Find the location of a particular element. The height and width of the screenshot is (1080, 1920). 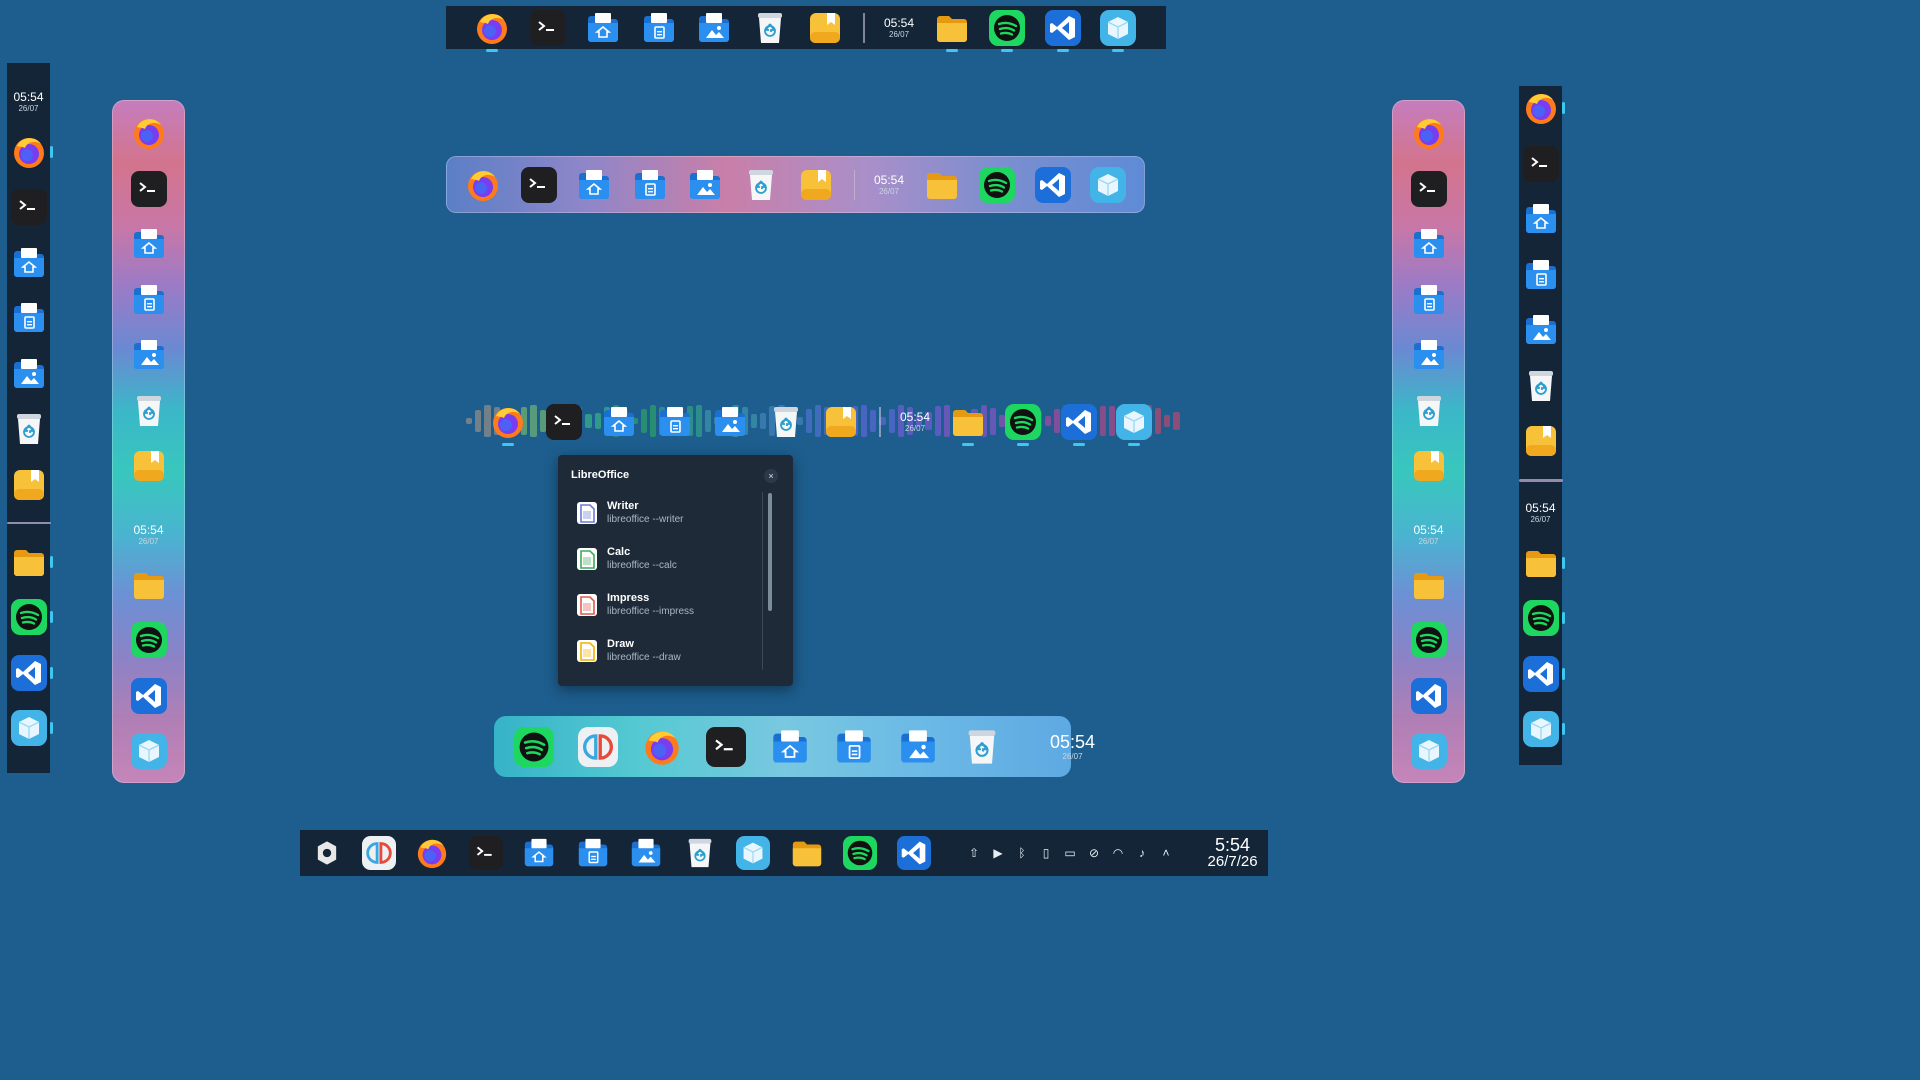

libreoffice-item-writer: Writer libreoffice --writer is located at coordinates (671, 513).